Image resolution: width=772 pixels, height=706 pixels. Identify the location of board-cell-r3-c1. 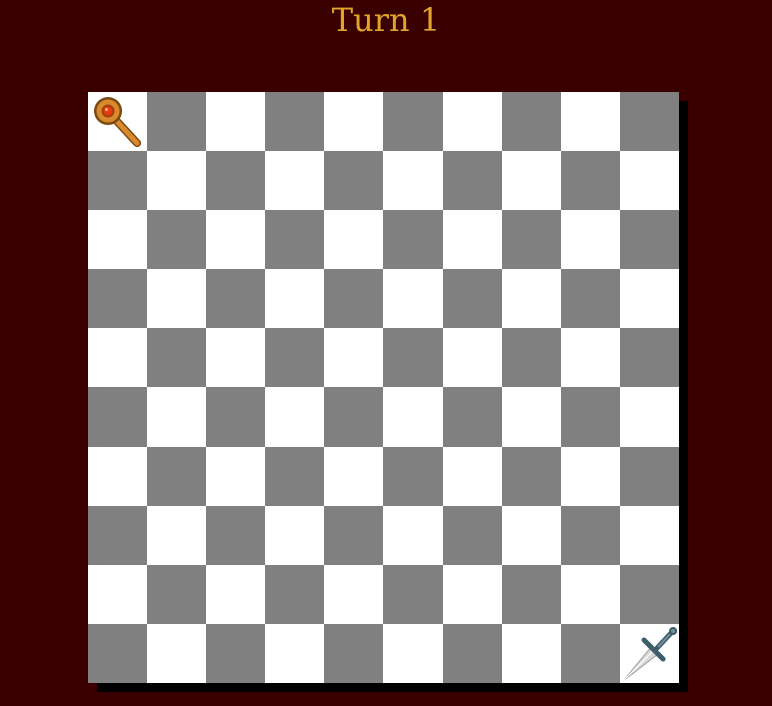
(177, 299).